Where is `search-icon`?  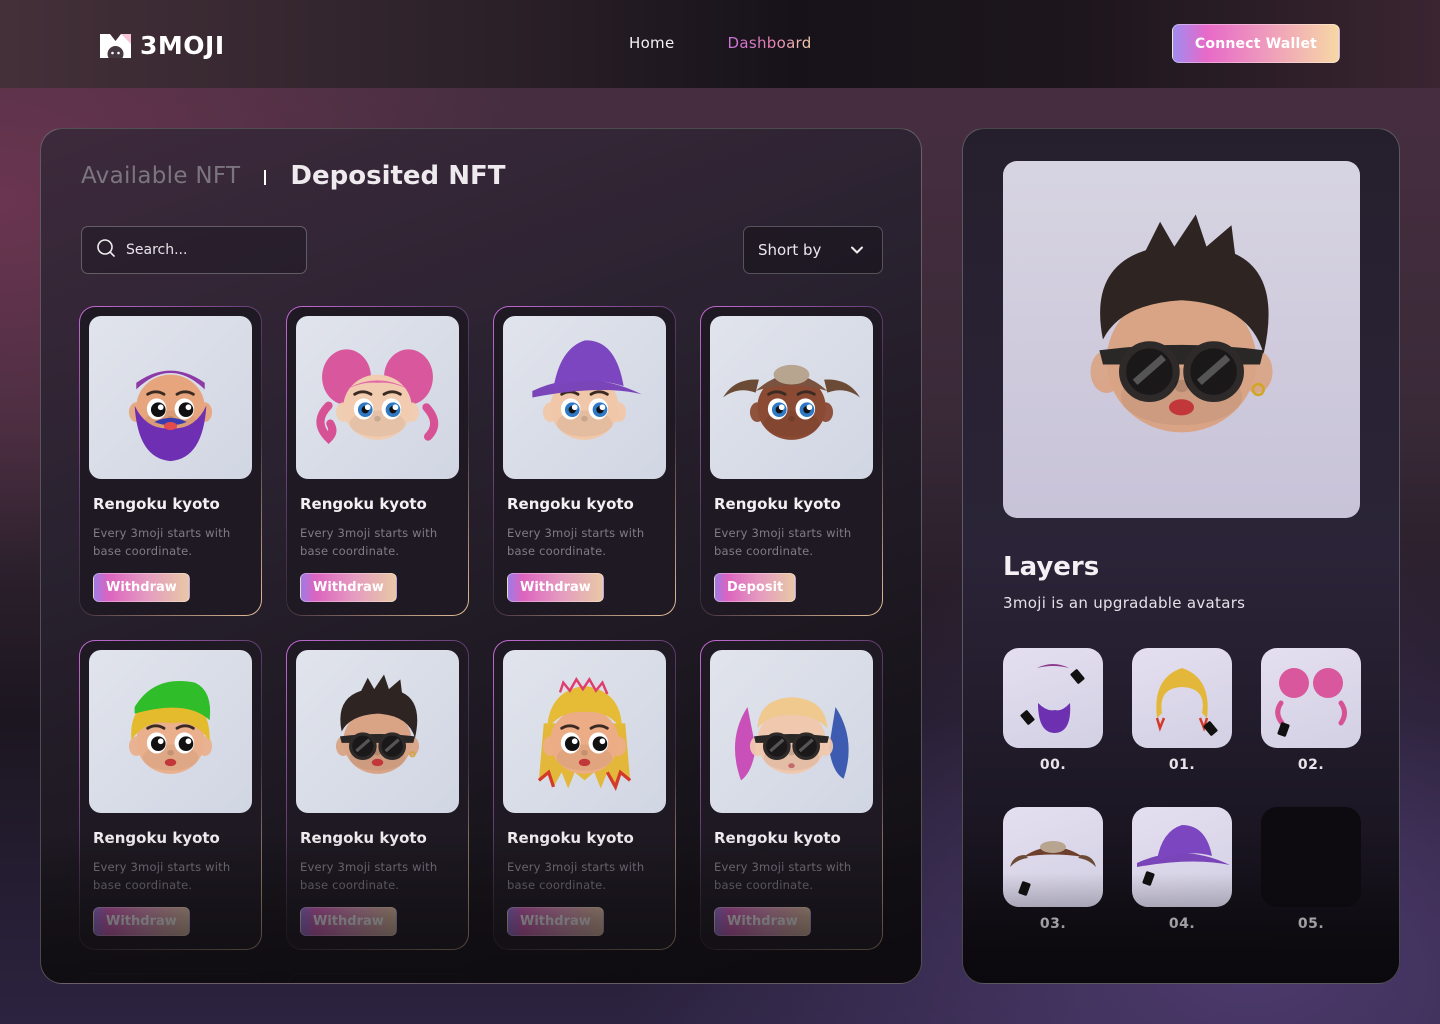
search-icon is located at coordinates (106, 250).